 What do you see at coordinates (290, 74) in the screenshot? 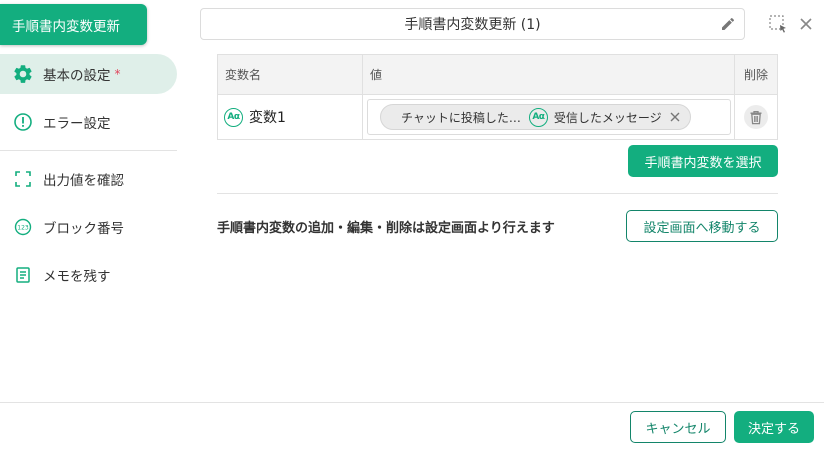
I see `column-header-variable-name: 変数名` at bounding box center [290, 74].